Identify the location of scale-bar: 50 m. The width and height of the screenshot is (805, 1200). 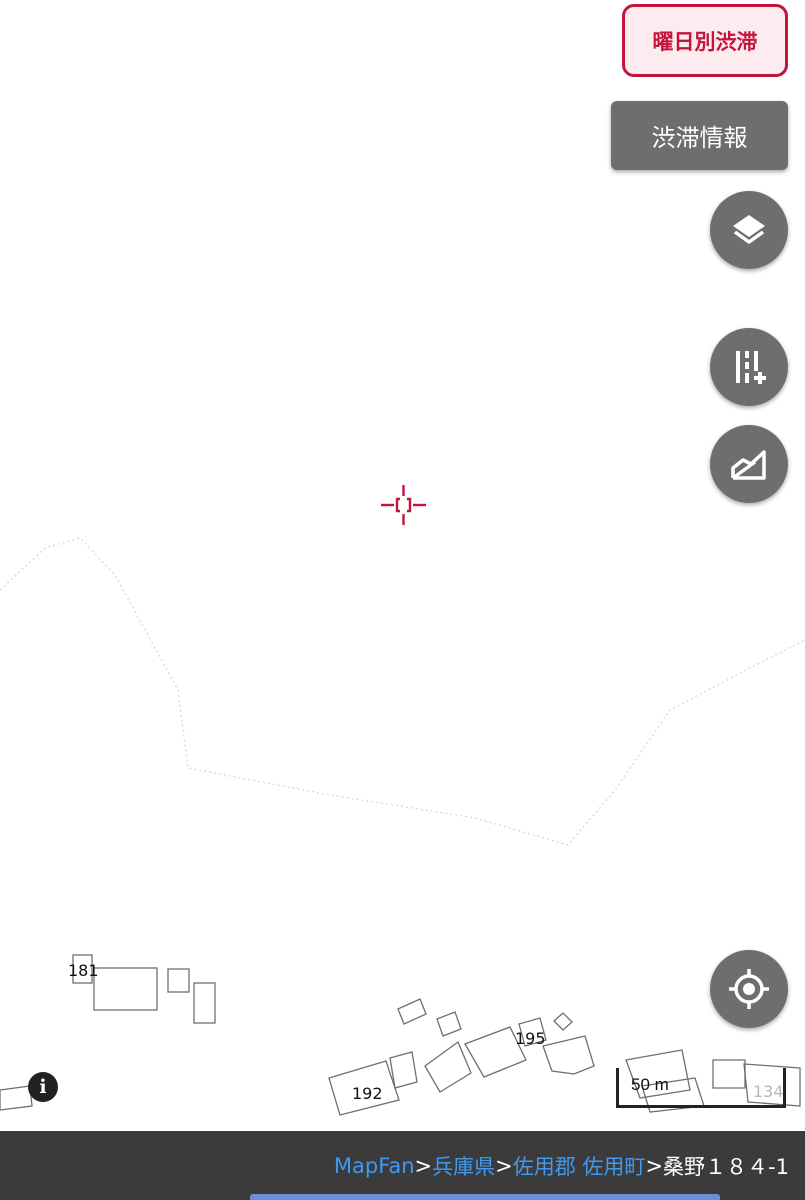
(701, 1088).